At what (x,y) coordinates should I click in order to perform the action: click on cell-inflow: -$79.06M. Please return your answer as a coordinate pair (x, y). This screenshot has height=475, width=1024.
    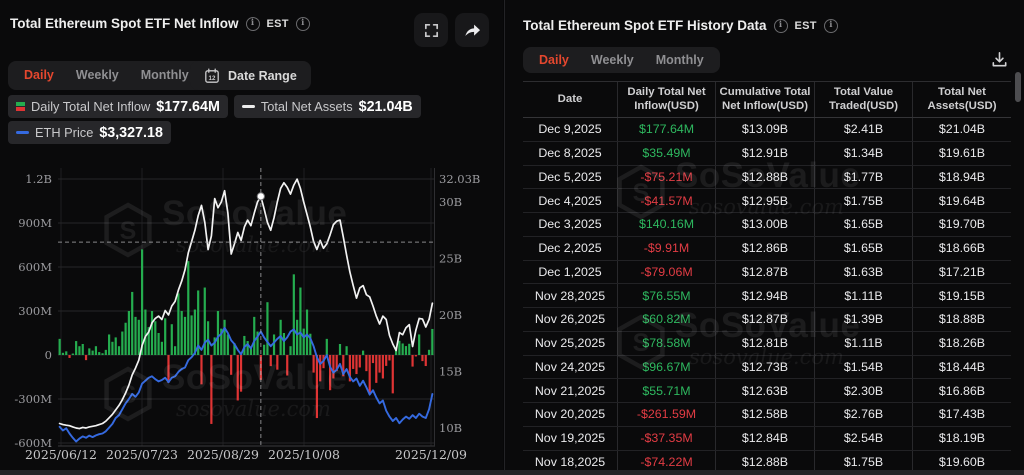
    Looking at the image, I should click on (667, 272).